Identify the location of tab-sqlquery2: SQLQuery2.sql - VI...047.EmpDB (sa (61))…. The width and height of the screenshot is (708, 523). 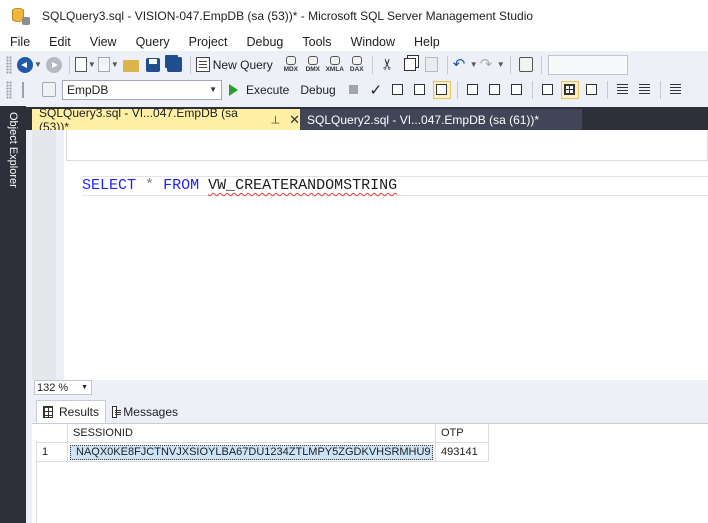
(441, 119).